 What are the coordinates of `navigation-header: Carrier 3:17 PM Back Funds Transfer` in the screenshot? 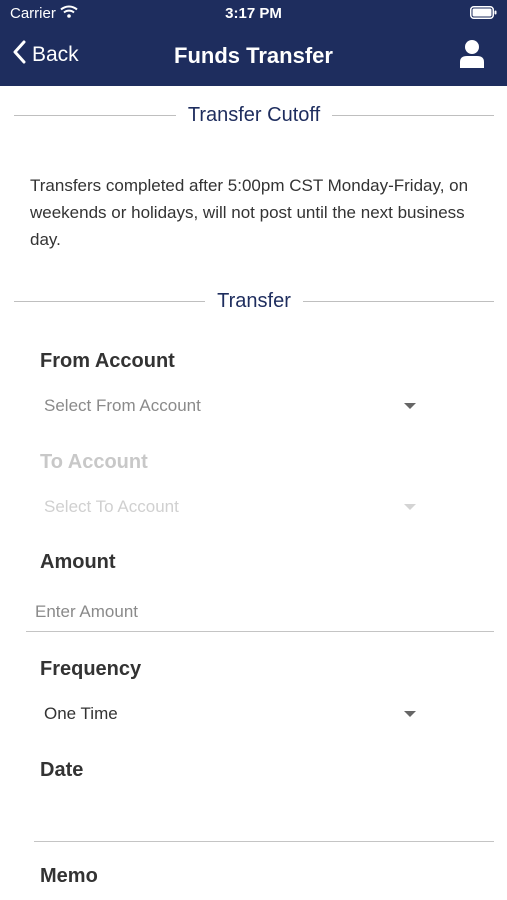 It's located at (253, 43).